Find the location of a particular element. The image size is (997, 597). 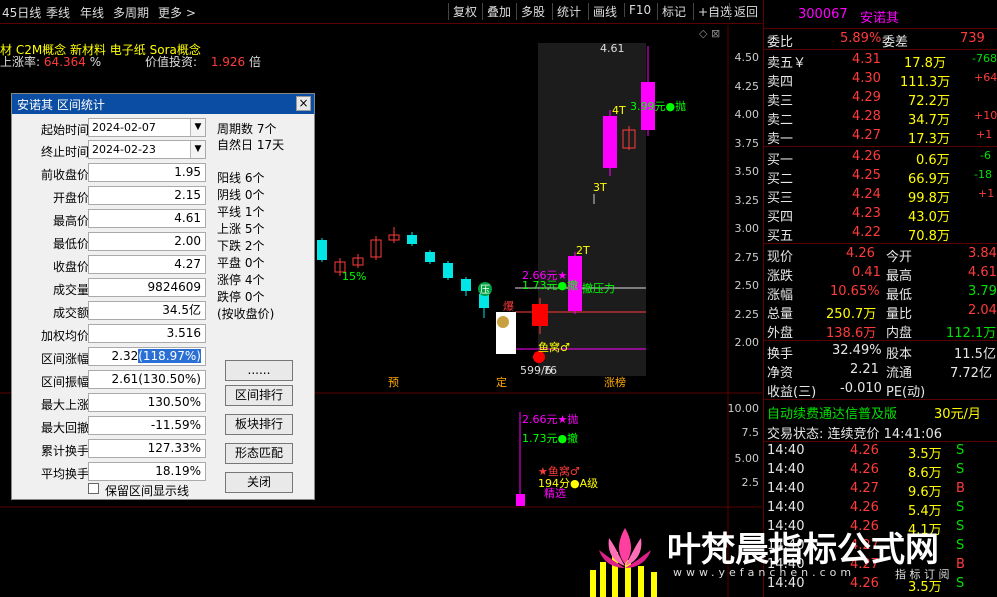

rise-line: 上涨率: 64.364 % 价值投资: 1.926 倍 is located at coordinates (131, 62).